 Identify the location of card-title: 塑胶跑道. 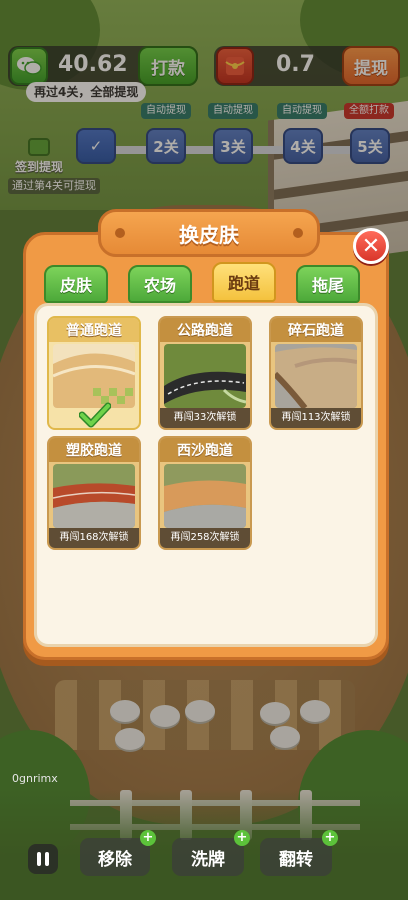
(94, 450).